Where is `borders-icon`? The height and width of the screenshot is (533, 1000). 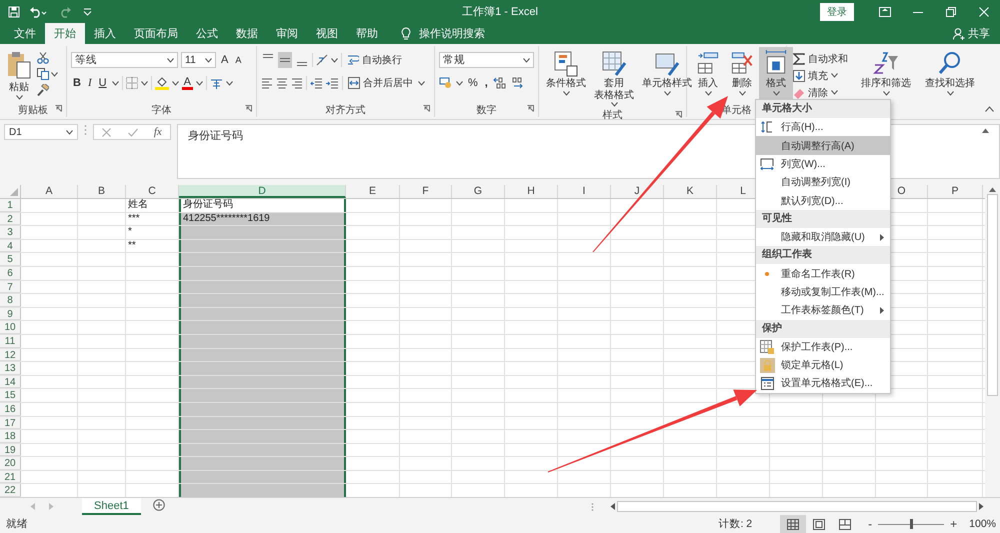 borders-icon is located at coordinates (132, 83).